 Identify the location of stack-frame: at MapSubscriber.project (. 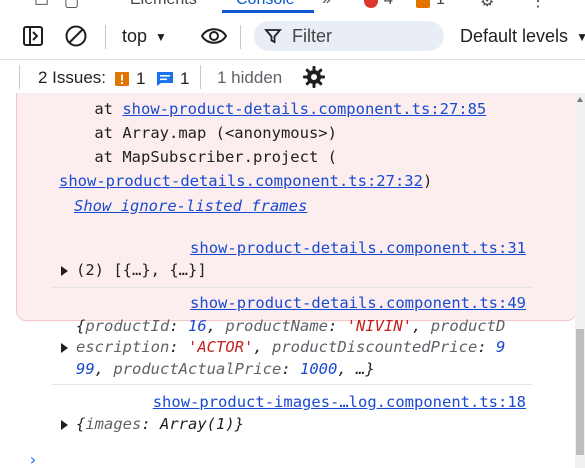
(197, 157).